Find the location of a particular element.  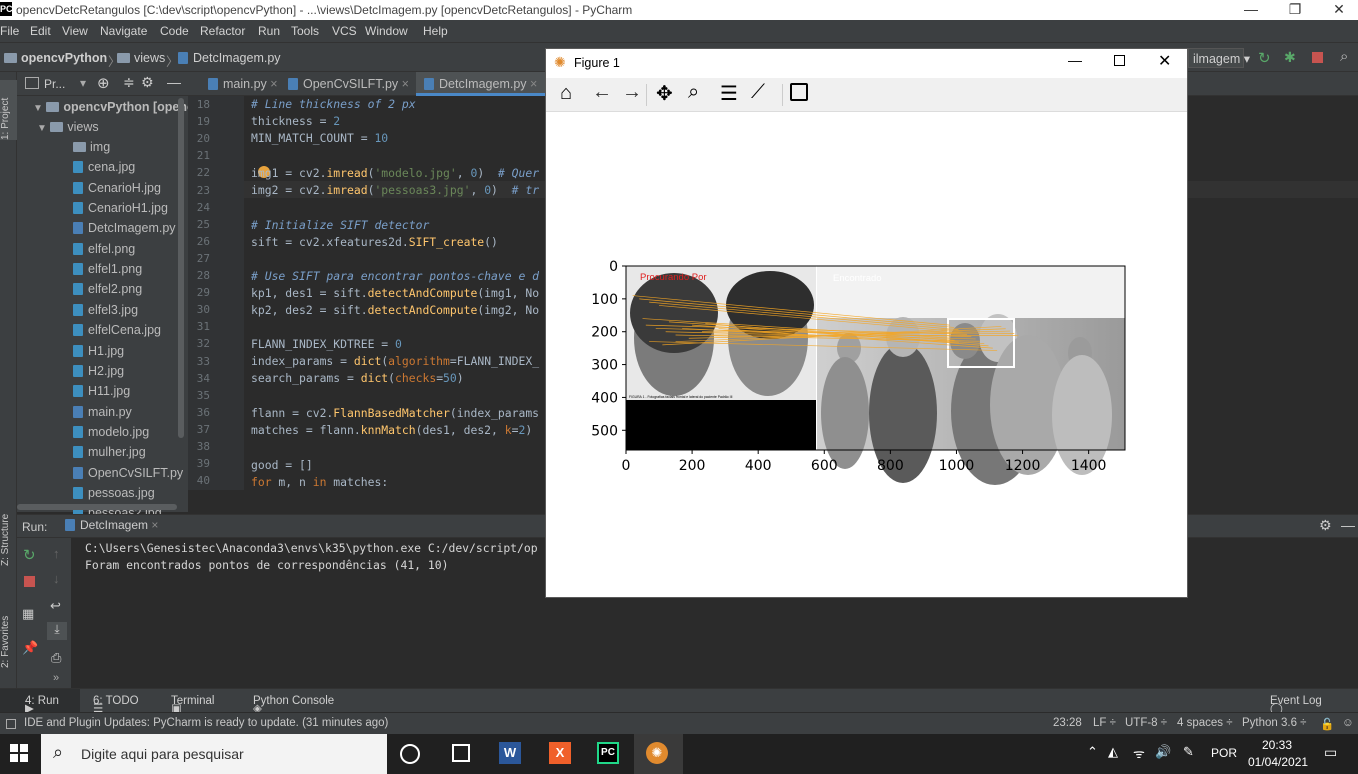

tree-file-item: elfel.png is located at coordinates (104, 249).